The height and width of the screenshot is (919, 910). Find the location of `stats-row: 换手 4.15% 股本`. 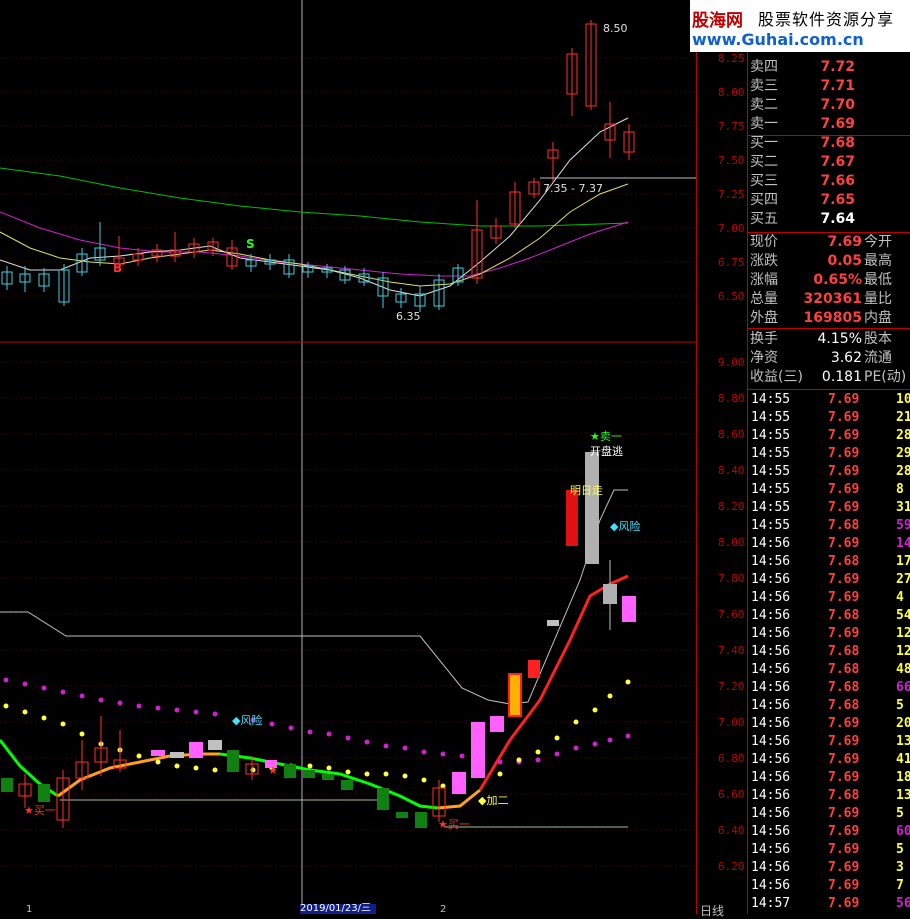

stats-row: 换手 4.15% 股本 is located at coordinates (829, 339).